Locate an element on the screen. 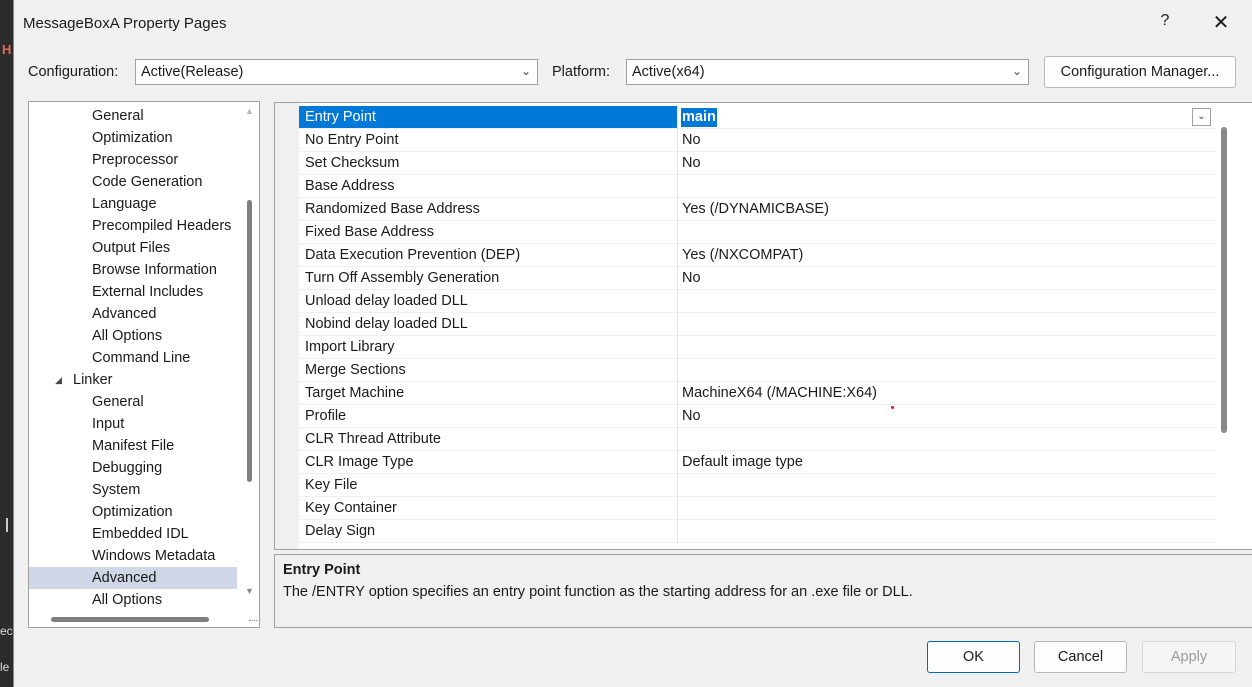  property-name: Merge Sections is located at coordinates (355, 370).